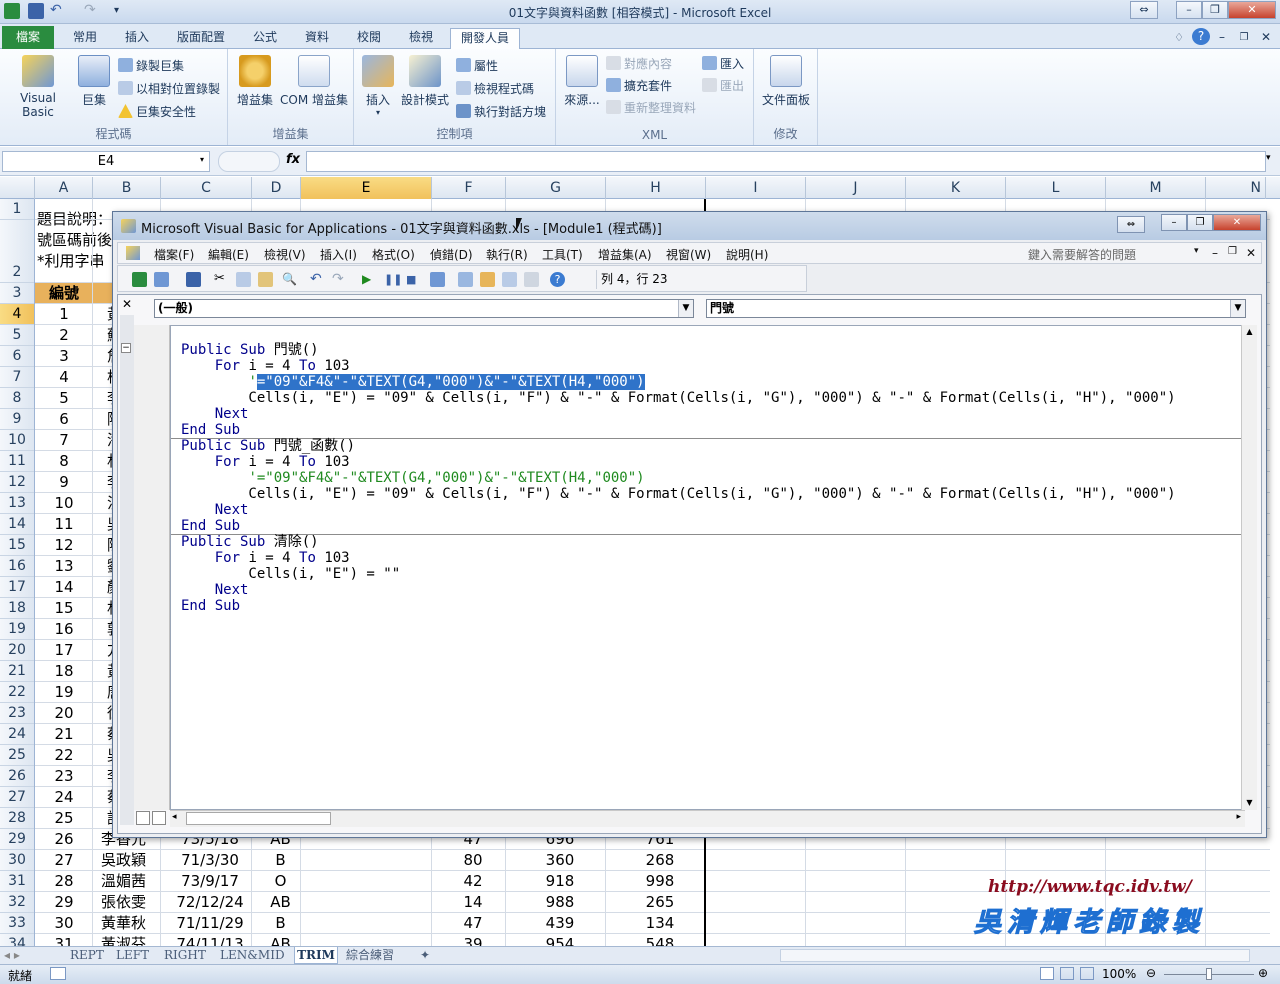  Describe the element at coordinates (280, 902) in the screenshot. I see `cell-d: AB` at that location.